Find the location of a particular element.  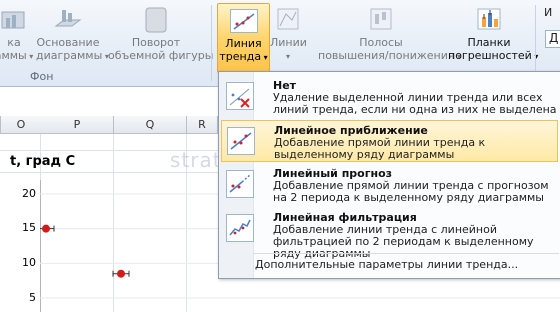

ribbon-button-up-down-bars: Полосы повышения/понижения is located at coordinates (386, 34).